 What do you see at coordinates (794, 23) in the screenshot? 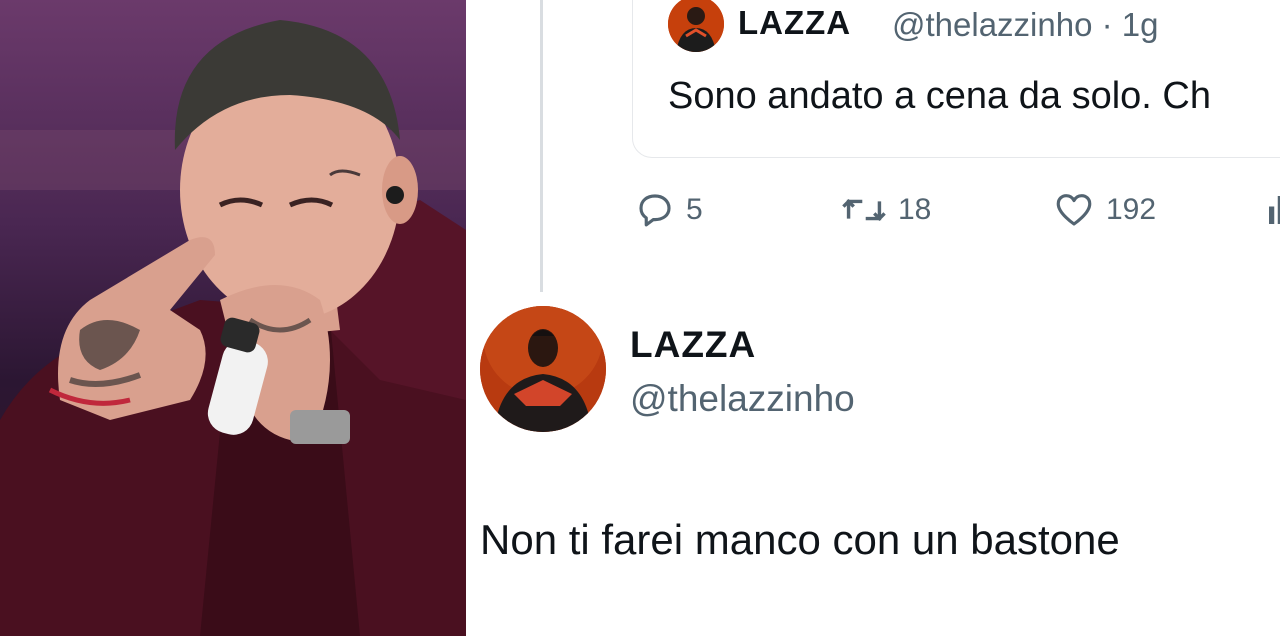
I see `quoted-author-name: LAZZA` at bounding box center [794, 23].